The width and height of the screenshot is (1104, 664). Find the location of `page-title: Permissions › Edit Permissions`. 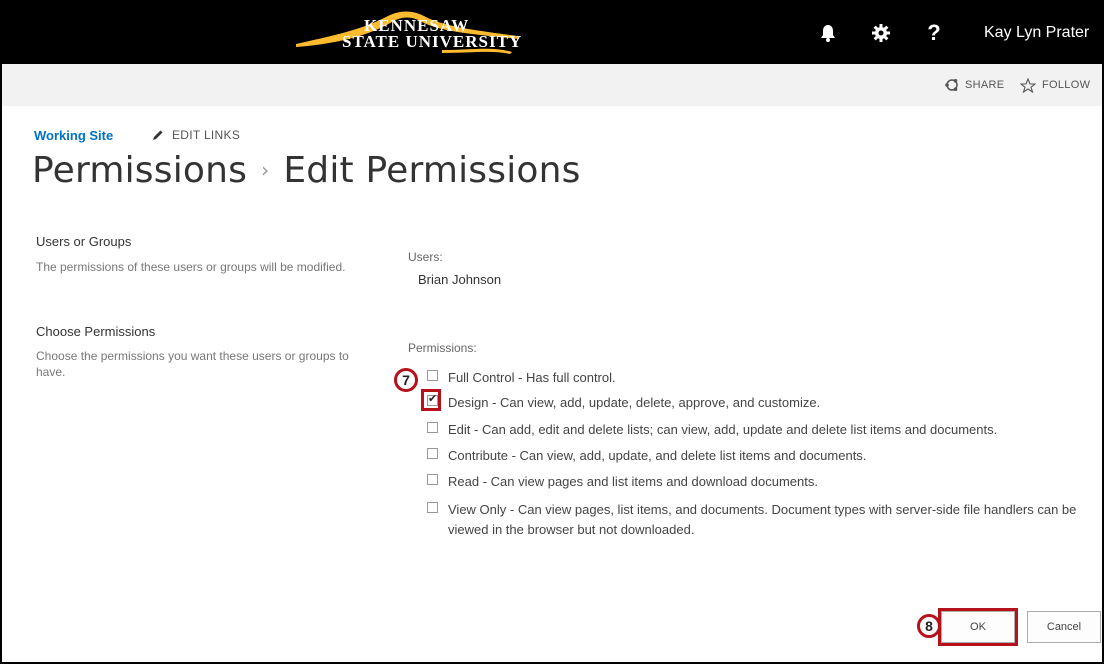

page-title: Permissions › Edit Permissions is located at coordinates (306, 170).